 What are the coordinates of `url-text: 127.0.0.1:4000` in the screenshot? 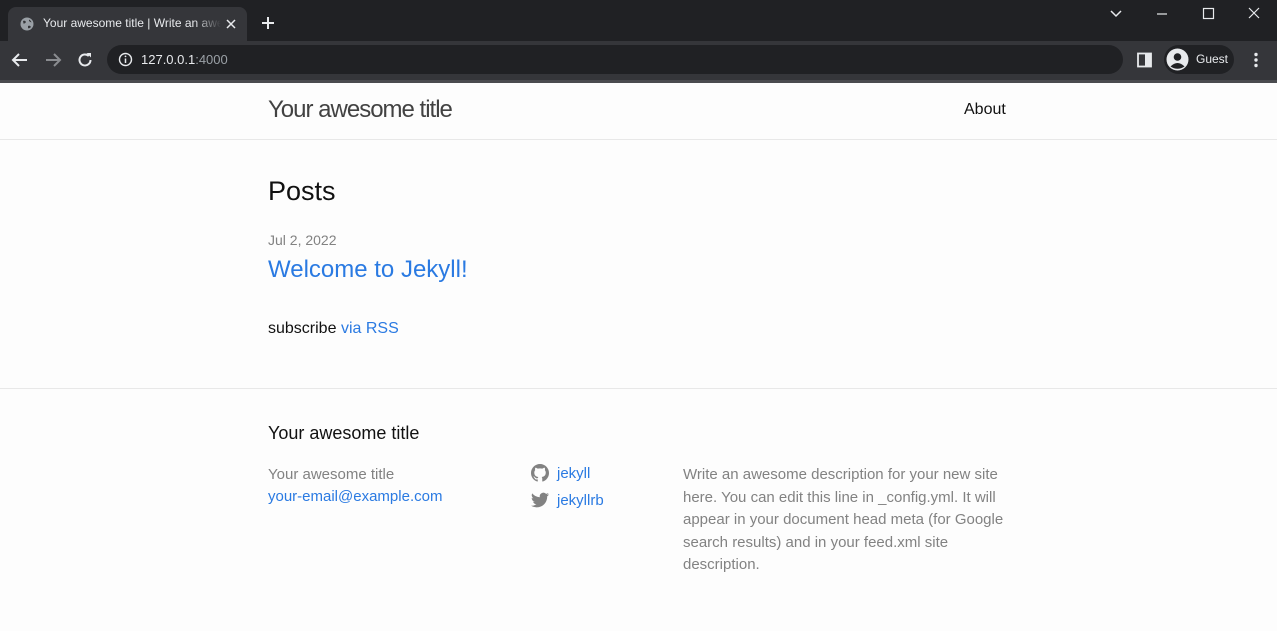 It's located at (184, 59).